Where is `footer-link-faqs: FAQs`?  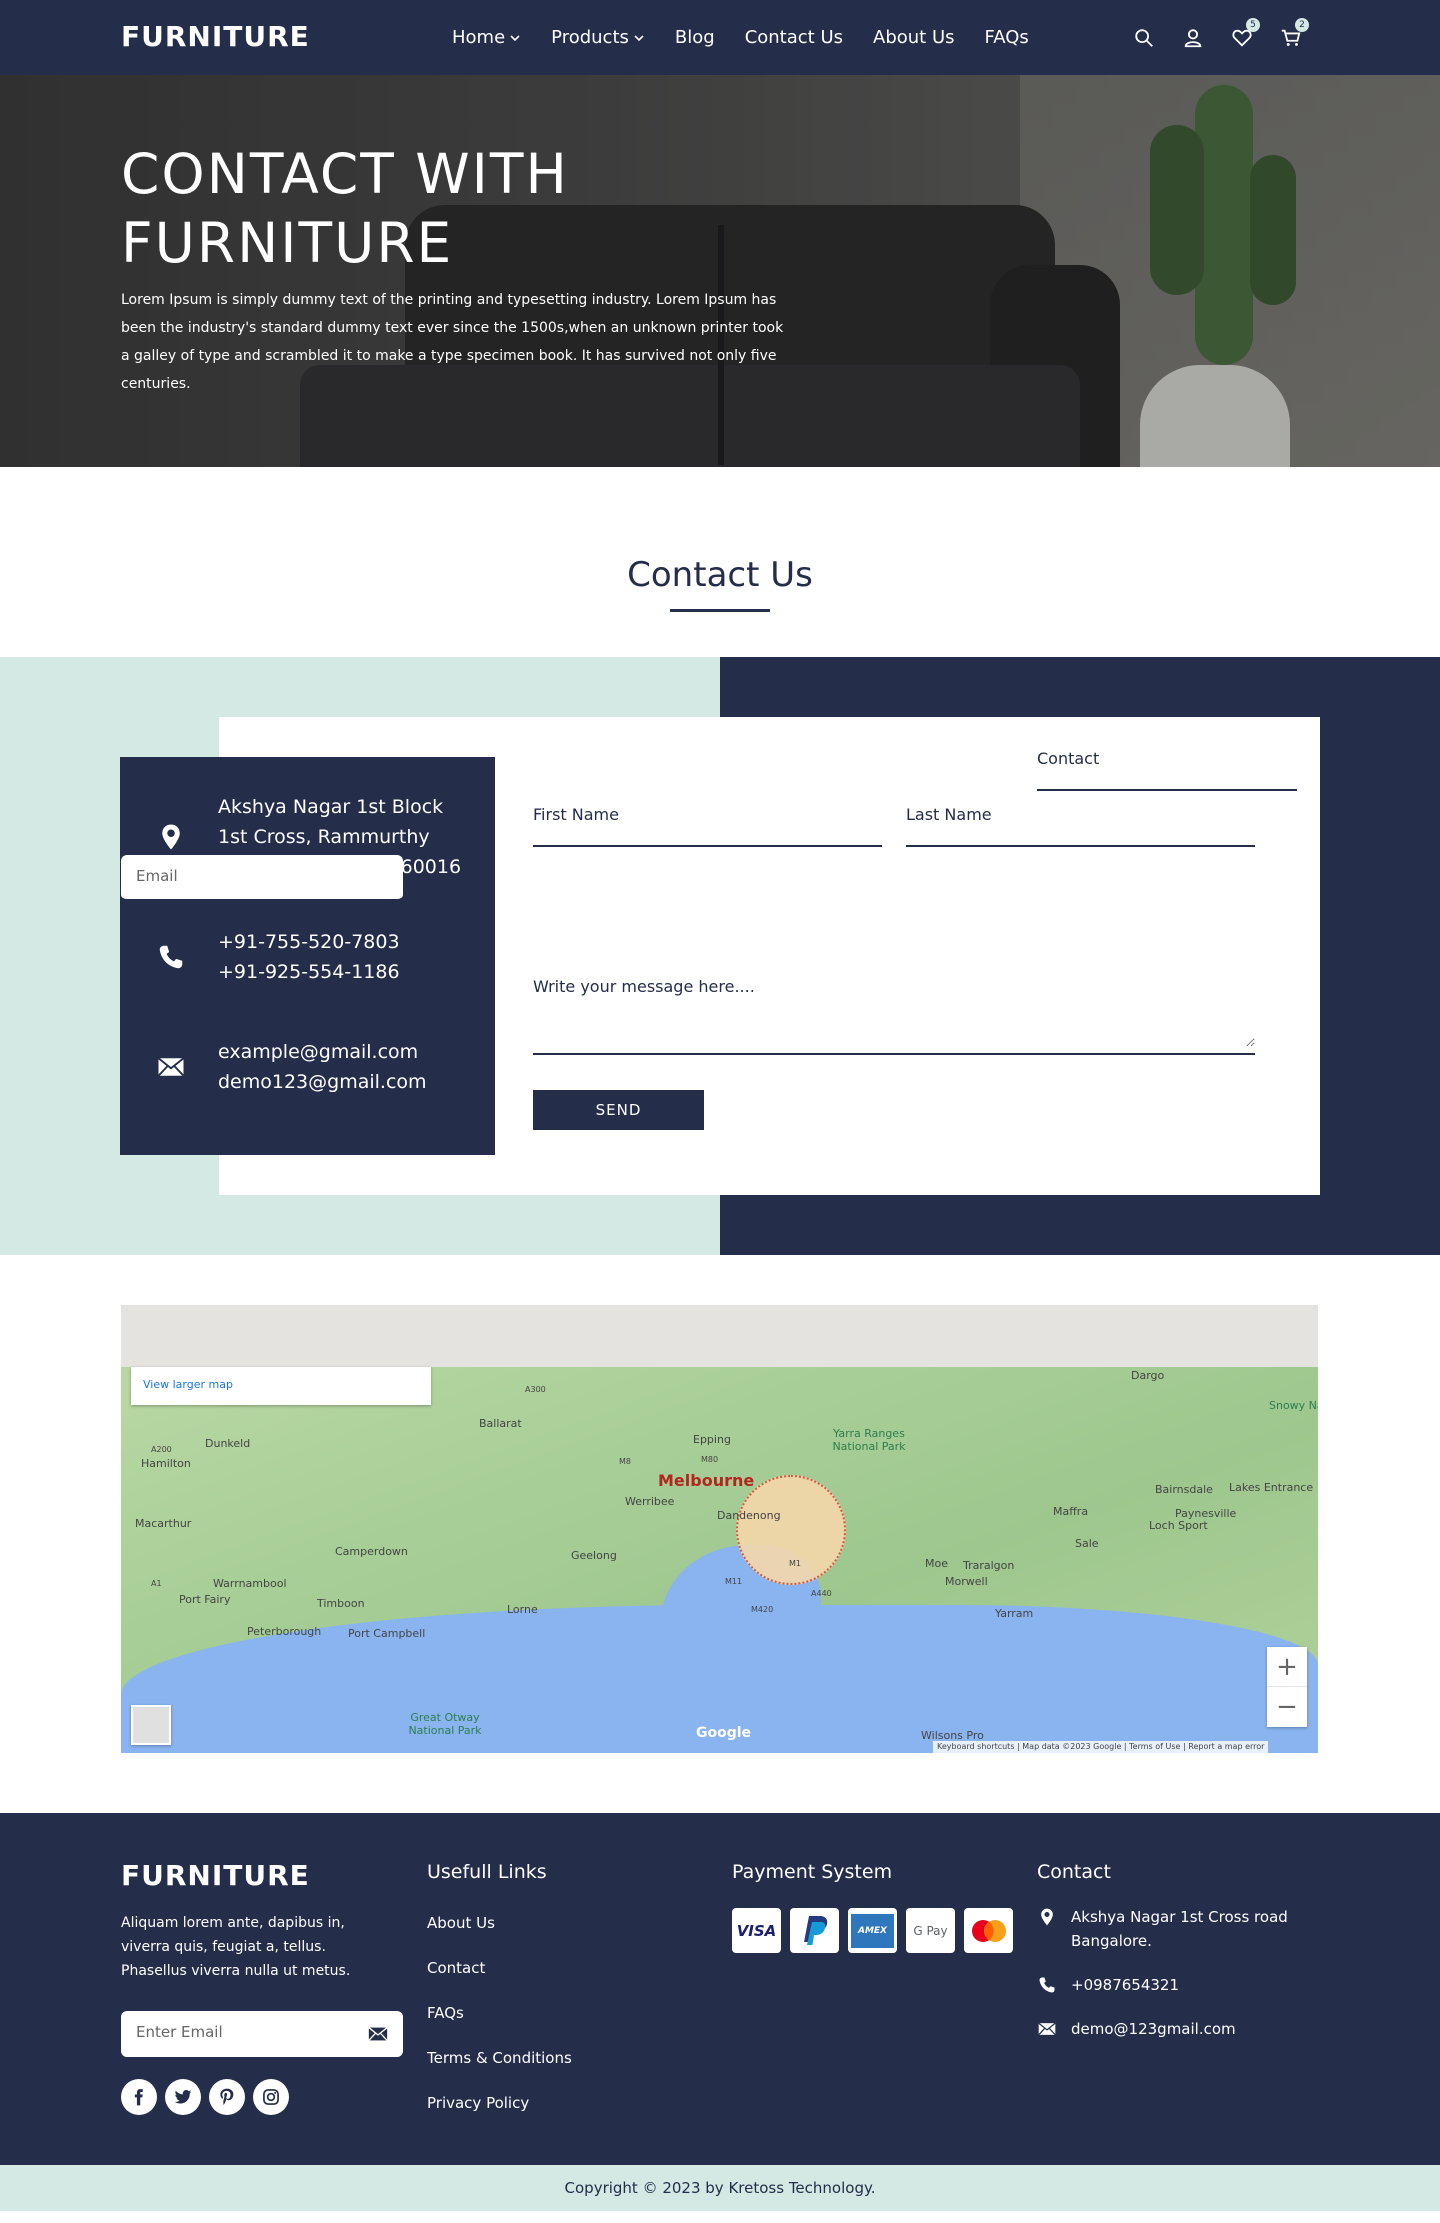 footer-link-faqs: FAQs is located at coordinates (499, 2013).